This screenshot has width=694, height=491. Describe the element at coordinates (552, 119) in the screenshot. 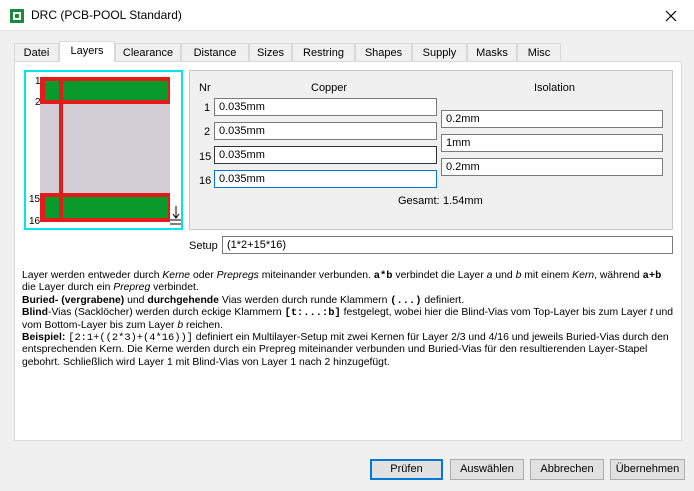

I see `isolation-field-1: 0.2mm` at that location.